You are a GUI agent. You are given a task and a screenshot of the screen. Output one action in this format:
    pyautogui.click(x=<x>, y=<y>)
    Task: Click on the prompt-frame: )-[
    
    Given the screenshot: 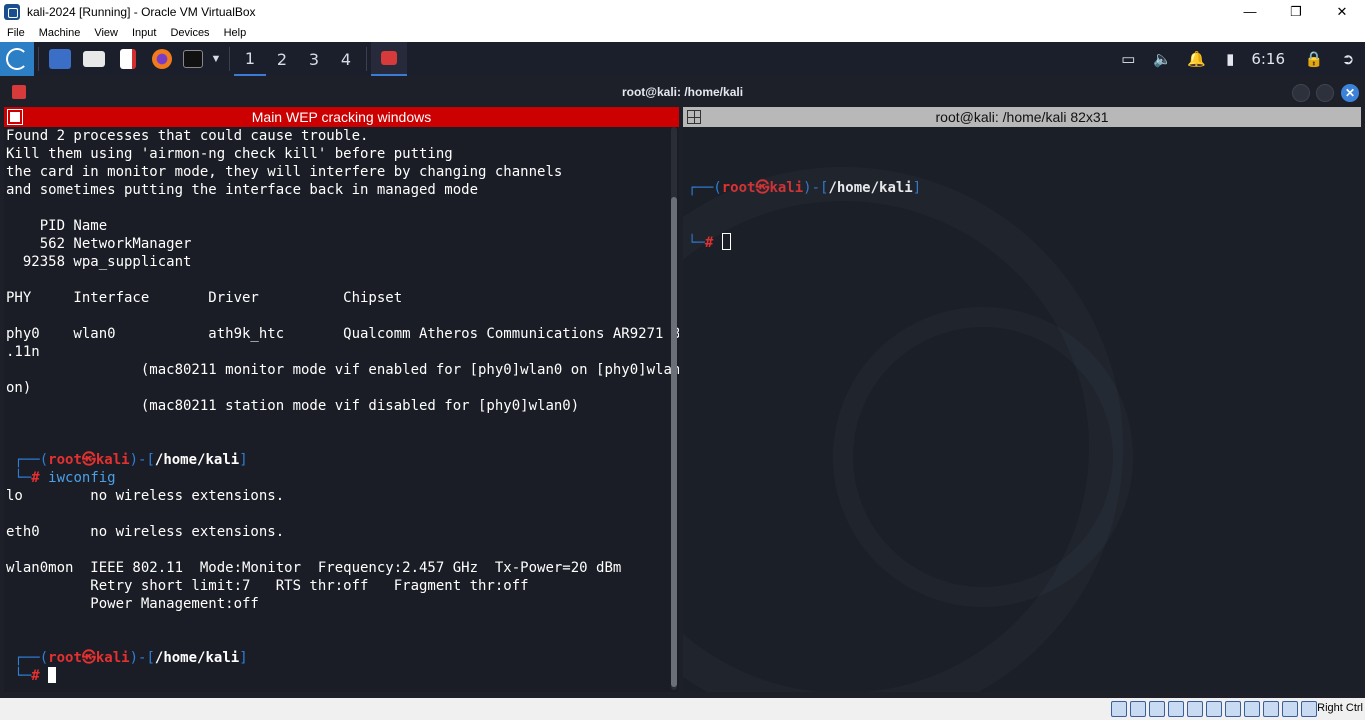 What is the action you would take?
    pyautogui.click(x=142, y=460)
    